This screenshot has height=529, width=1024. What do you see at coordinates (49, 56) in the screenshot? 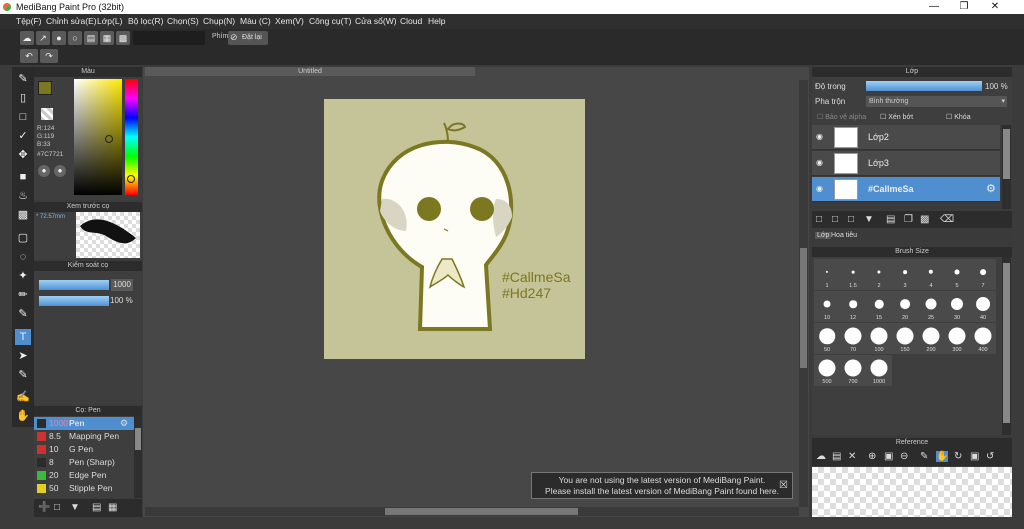
I see `redo-icon: ↷` at bounding box center [49, 56].